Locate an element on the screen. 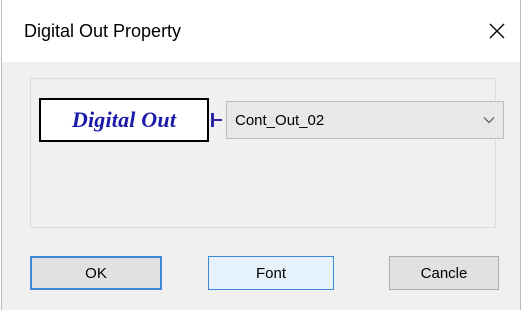 Image resolution: width=526 pixels, height=310 pixels. output-select-value: Cont_Out_02 is located at coordinates (280, 120).